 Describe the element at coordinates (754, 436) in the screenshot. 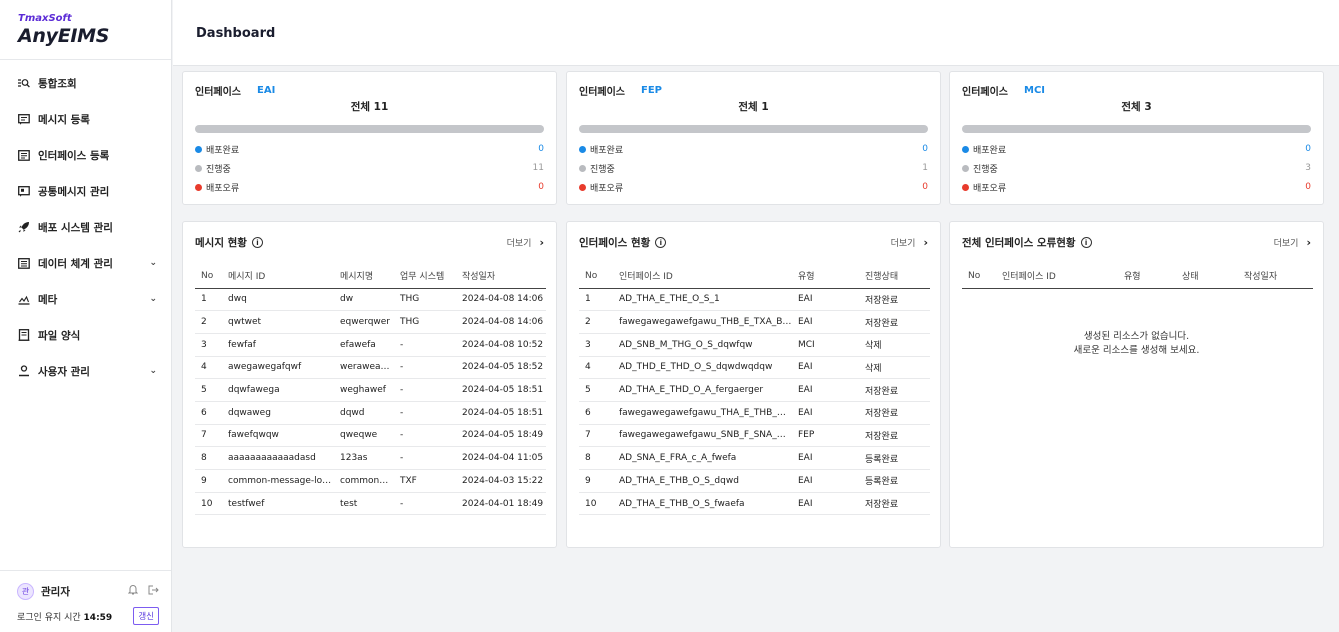

I see `table-row: 7 fawegawegawefgawu_SNB_F_SNA_O_… FEP 저장완료` at that location.